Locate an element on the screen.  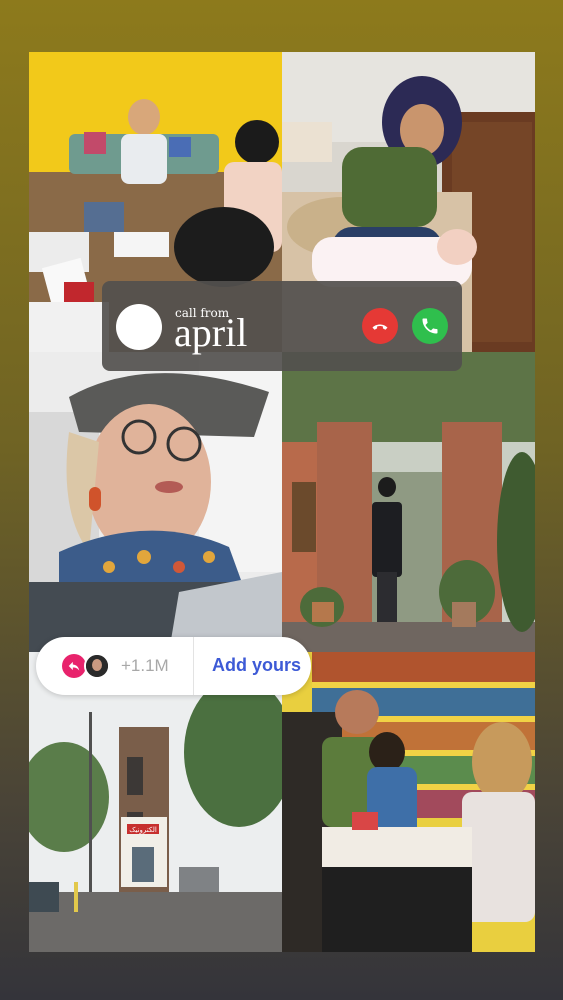
shop-sign-text: الکترونیک is located at coordinates (143, 830).